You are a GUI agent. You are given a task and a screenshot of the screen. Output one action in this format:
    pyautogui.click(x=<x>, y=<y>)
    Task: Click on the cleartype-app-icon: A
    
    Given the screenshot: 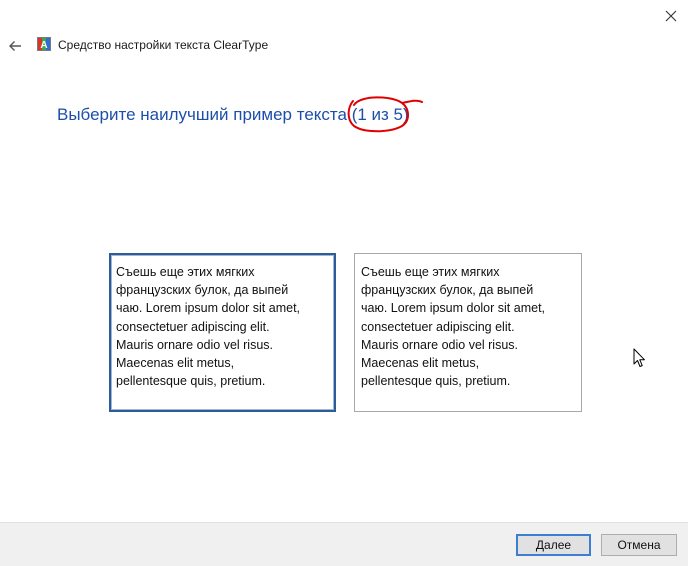 What is the action you would take?
    pyautogui.click(x=44, y=44)
    